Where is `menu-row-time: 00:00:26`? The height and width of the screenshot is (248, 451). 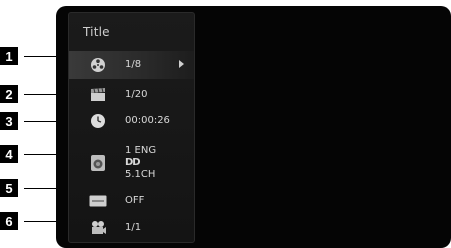
menu-row-time: 00:00:26 is located at coordinates (131, 121).